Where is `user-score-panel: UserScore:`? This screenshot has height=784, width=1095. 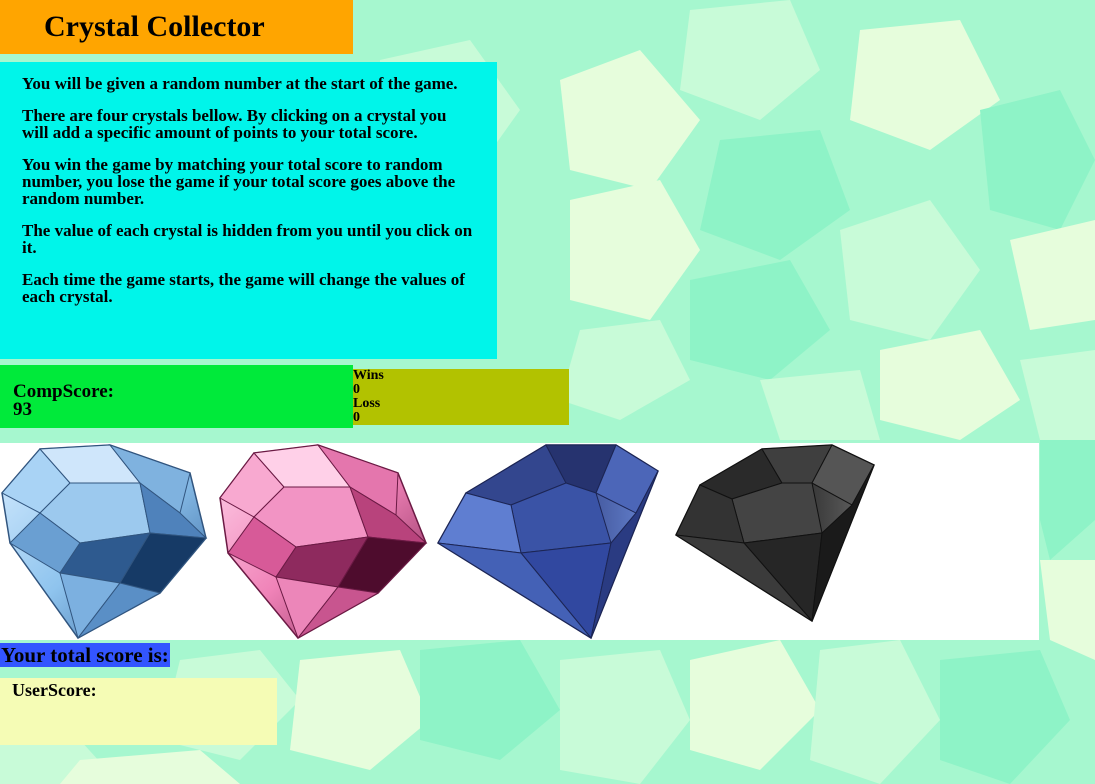 user-score-panel: UserScore: is located at coordinates (138, 711).